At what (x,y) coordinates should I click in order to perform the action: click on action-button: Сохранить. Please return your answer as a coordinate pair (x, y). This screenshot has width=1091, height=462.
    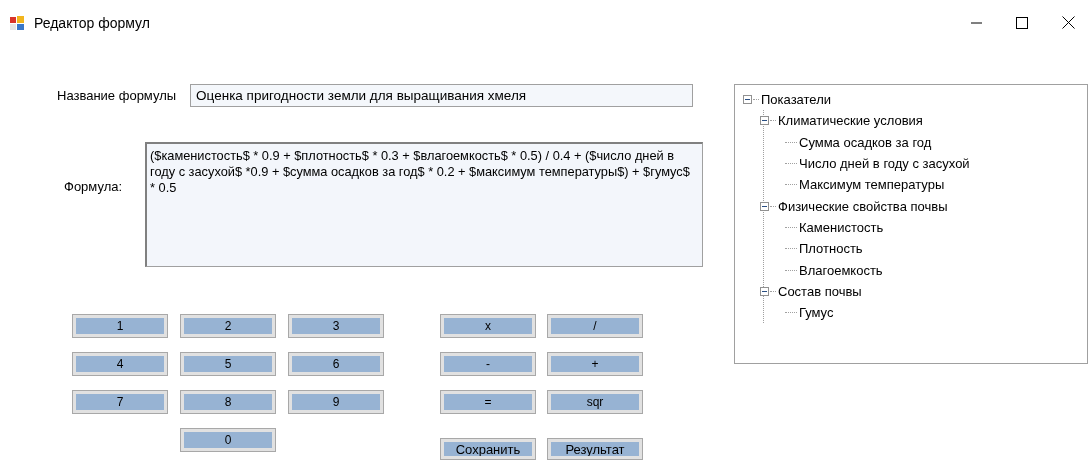
    Looking at the image, I should click on (488, 449).